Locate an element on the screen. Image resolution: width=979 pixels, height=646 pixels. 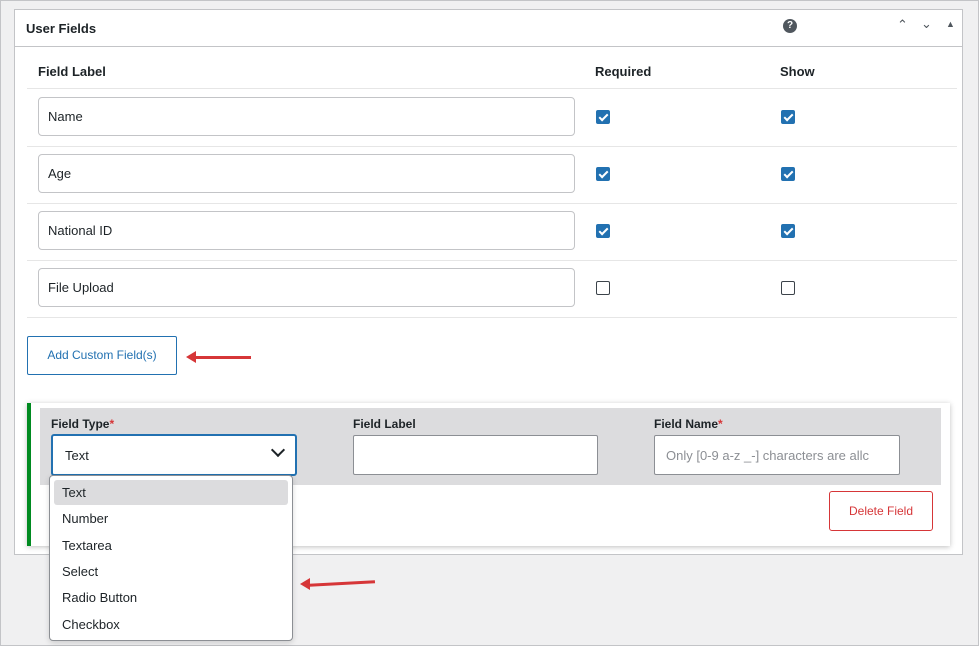
field-label-text: Name is located at coordinates (65, 116).